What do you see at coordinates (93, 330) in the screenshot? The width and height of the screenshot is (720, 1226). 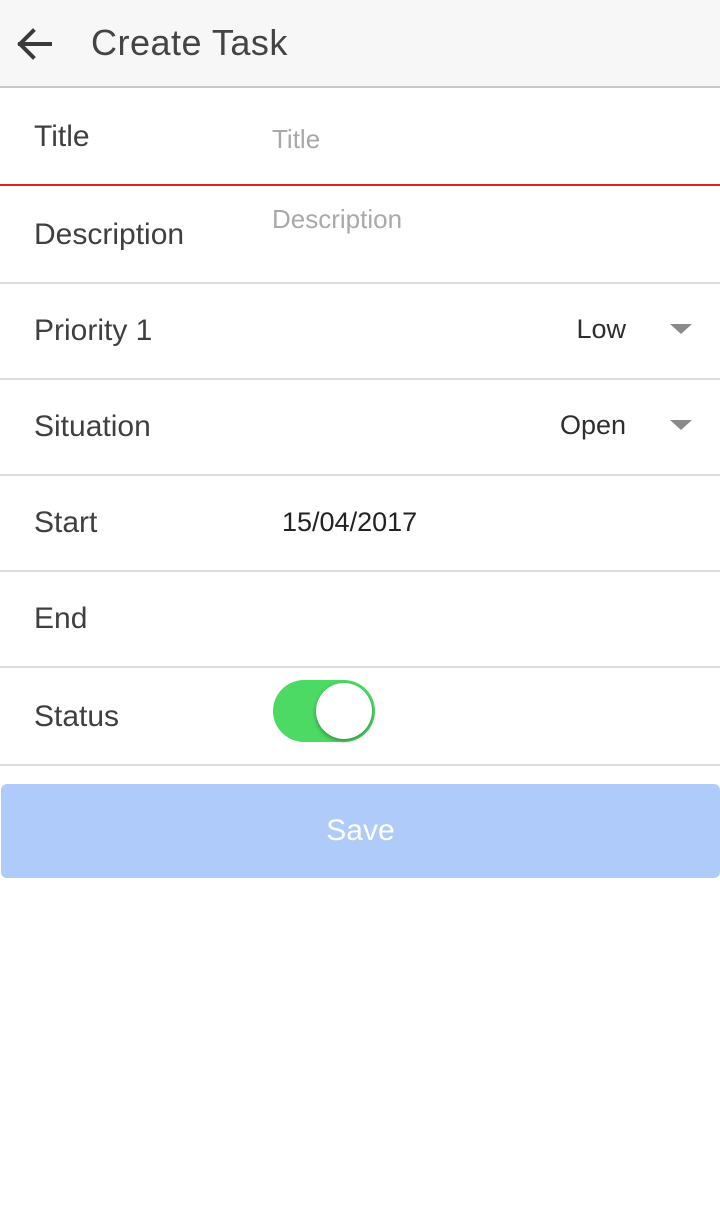 I see `priority-label: Priority 1` at bounding box center [93, 330].